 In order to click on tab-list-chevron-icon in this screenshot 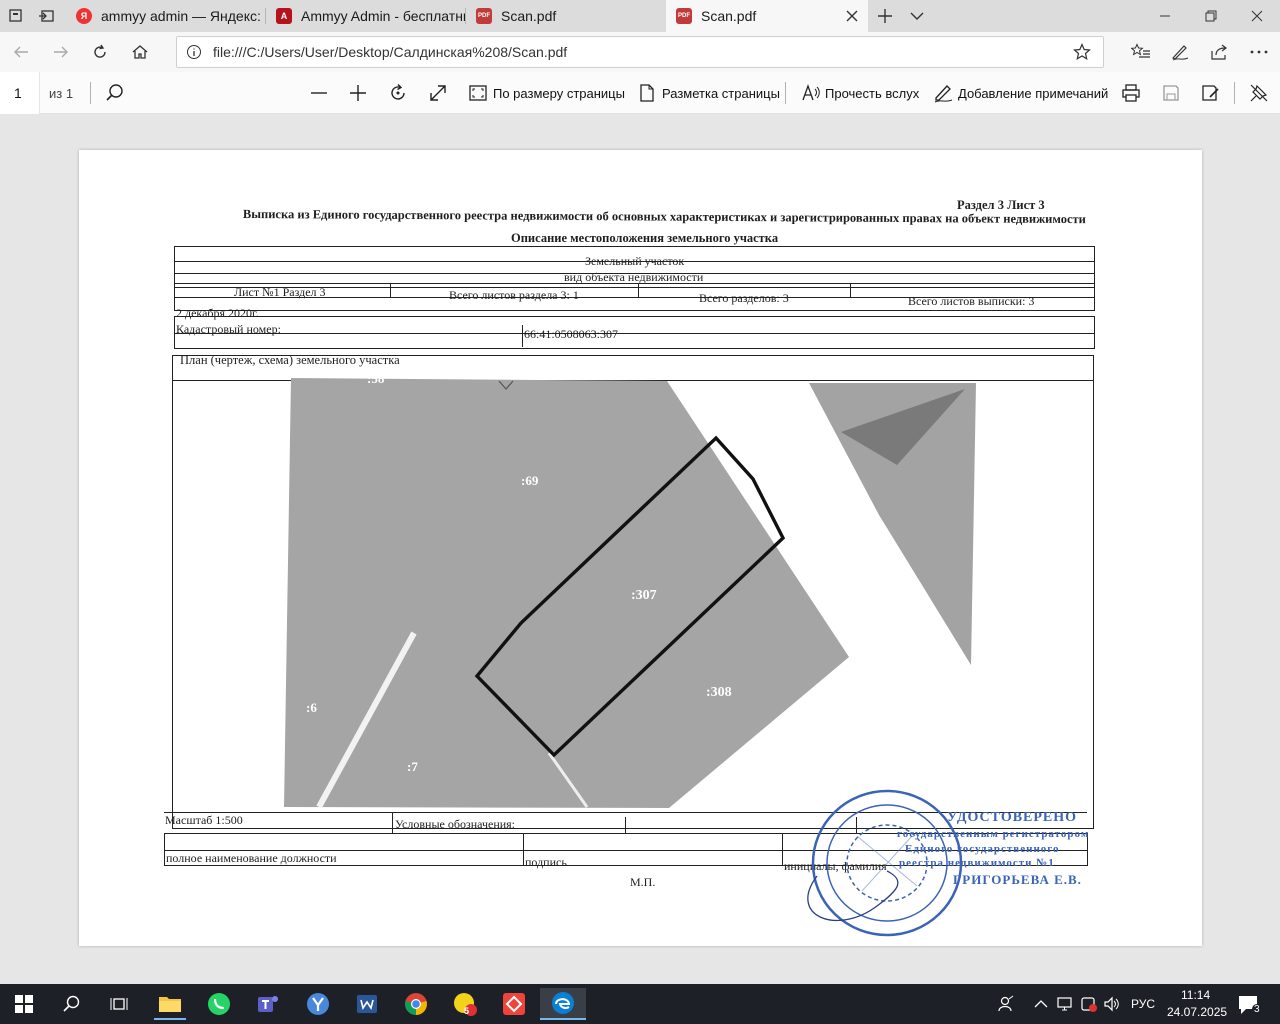, I will do `click(917, 16)`.